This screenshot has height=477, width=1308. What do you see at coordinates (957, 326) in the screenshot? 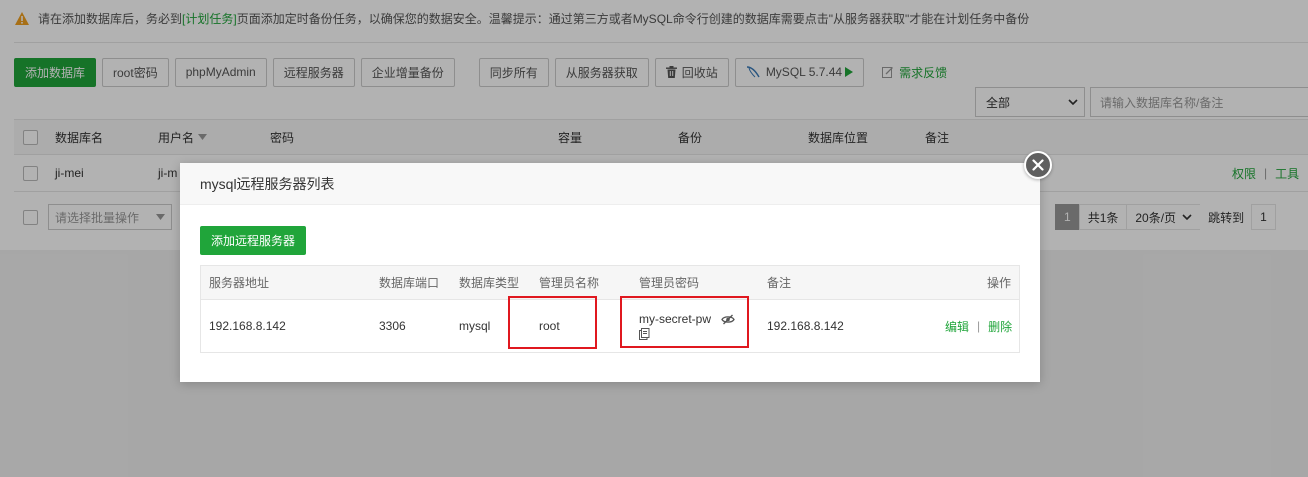
I see `edit-link: 编辑` at bounding box center [957, 326].